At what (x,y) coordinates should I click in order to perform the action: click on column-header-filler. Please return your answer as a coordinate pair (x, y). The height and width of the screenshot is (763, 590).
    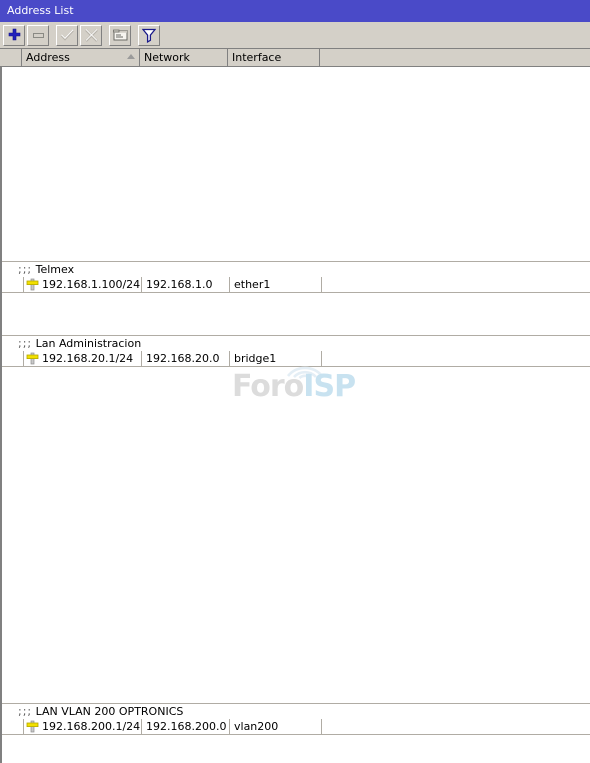
    Looking at the image, I should click on (455, 57).